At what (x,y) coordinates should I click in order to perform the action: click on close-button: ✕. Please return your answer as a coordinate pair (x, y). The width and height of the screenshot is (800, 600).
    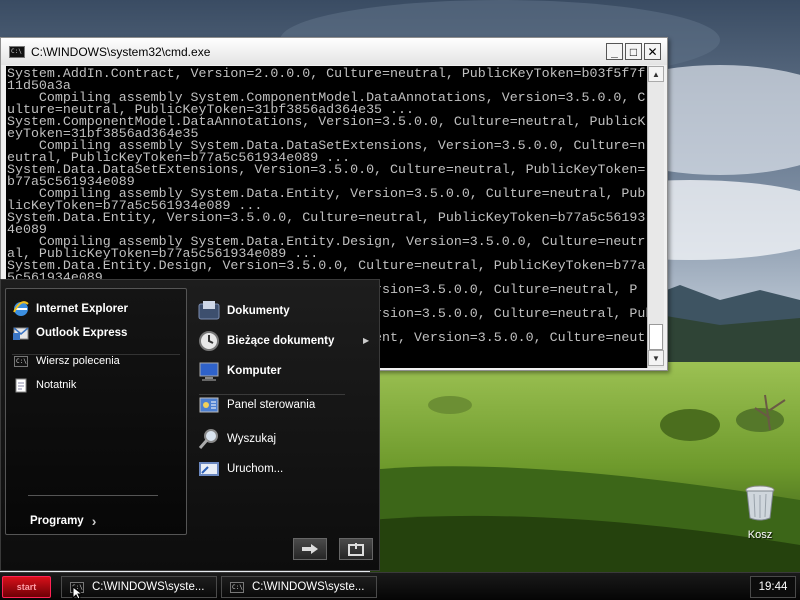
    Looking at the image, I should click on (652, 51).